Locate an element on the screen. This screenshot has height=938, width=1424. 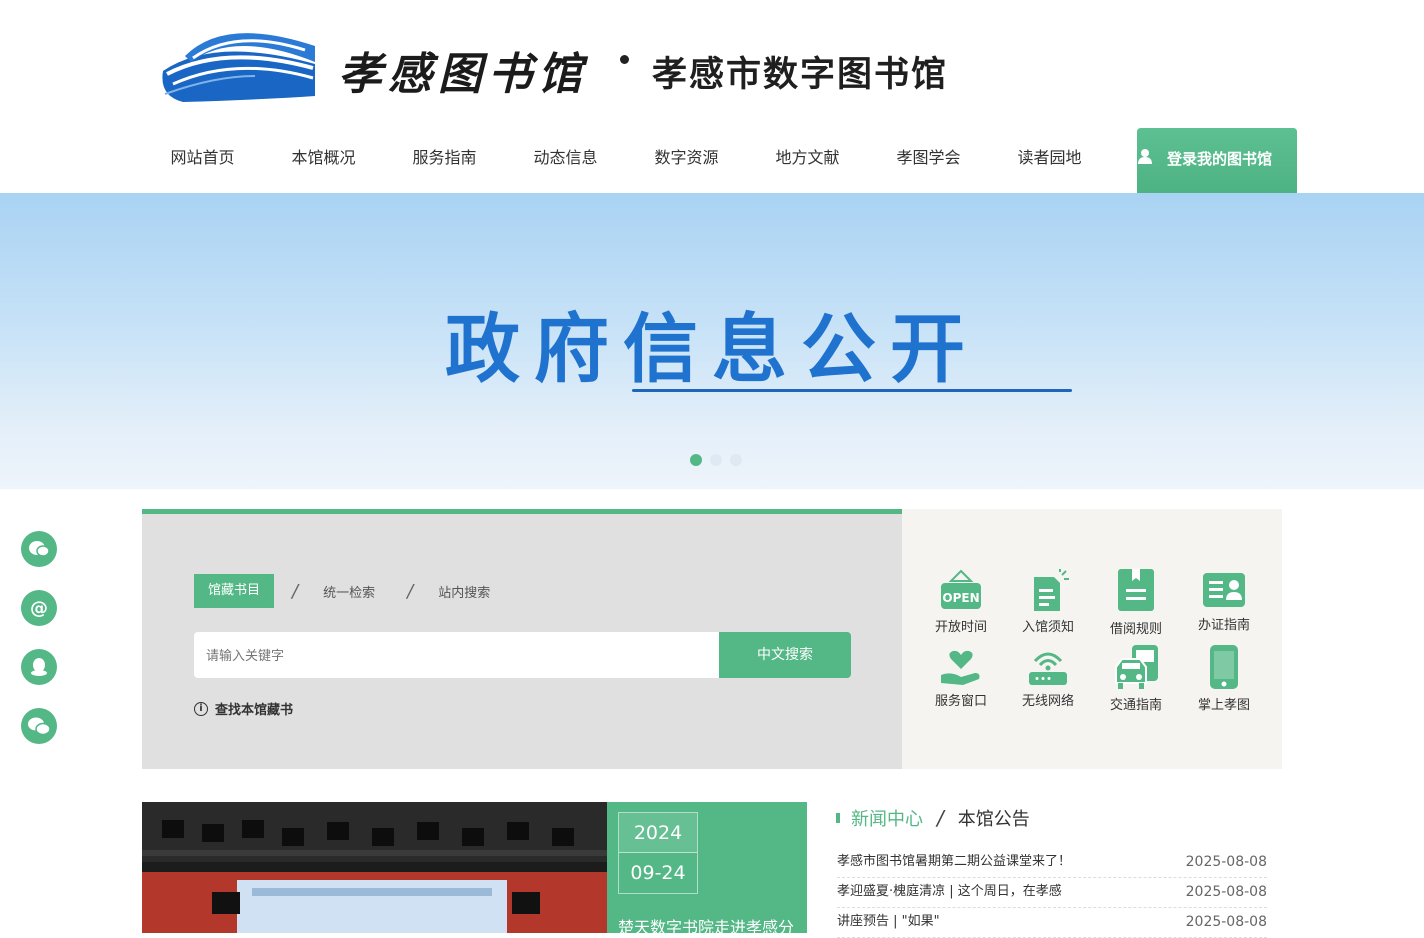
wifi-router-icon is located at coordinates (1048, 668).